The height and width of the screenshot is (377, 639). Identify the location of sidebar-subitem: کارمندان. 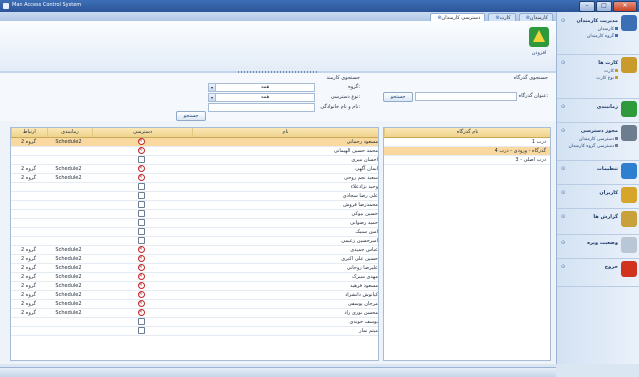
(608, 29).